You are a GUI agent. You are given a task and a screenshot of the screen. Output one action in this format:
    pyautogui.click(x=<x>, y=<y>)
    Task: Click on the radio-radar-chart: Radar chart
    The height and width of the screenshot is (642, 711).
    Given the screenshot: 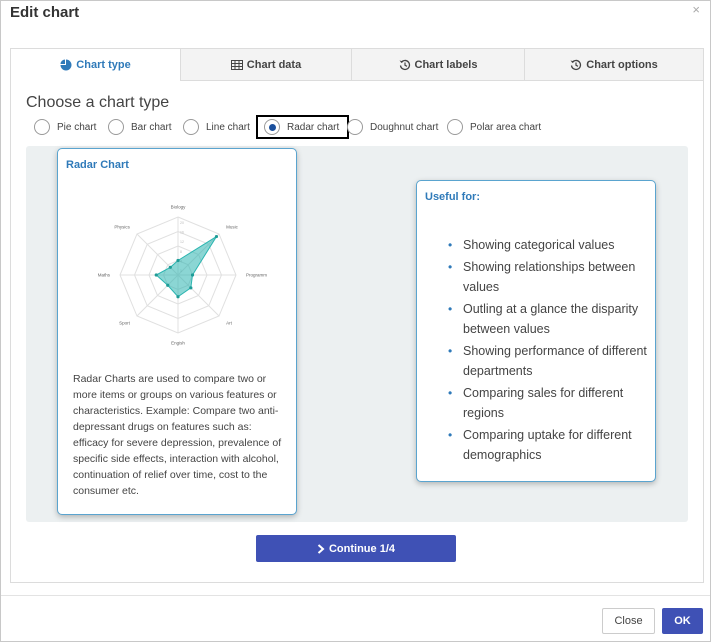 What is the action you would take?
    pyautogui.click(x=303, y=127)
    